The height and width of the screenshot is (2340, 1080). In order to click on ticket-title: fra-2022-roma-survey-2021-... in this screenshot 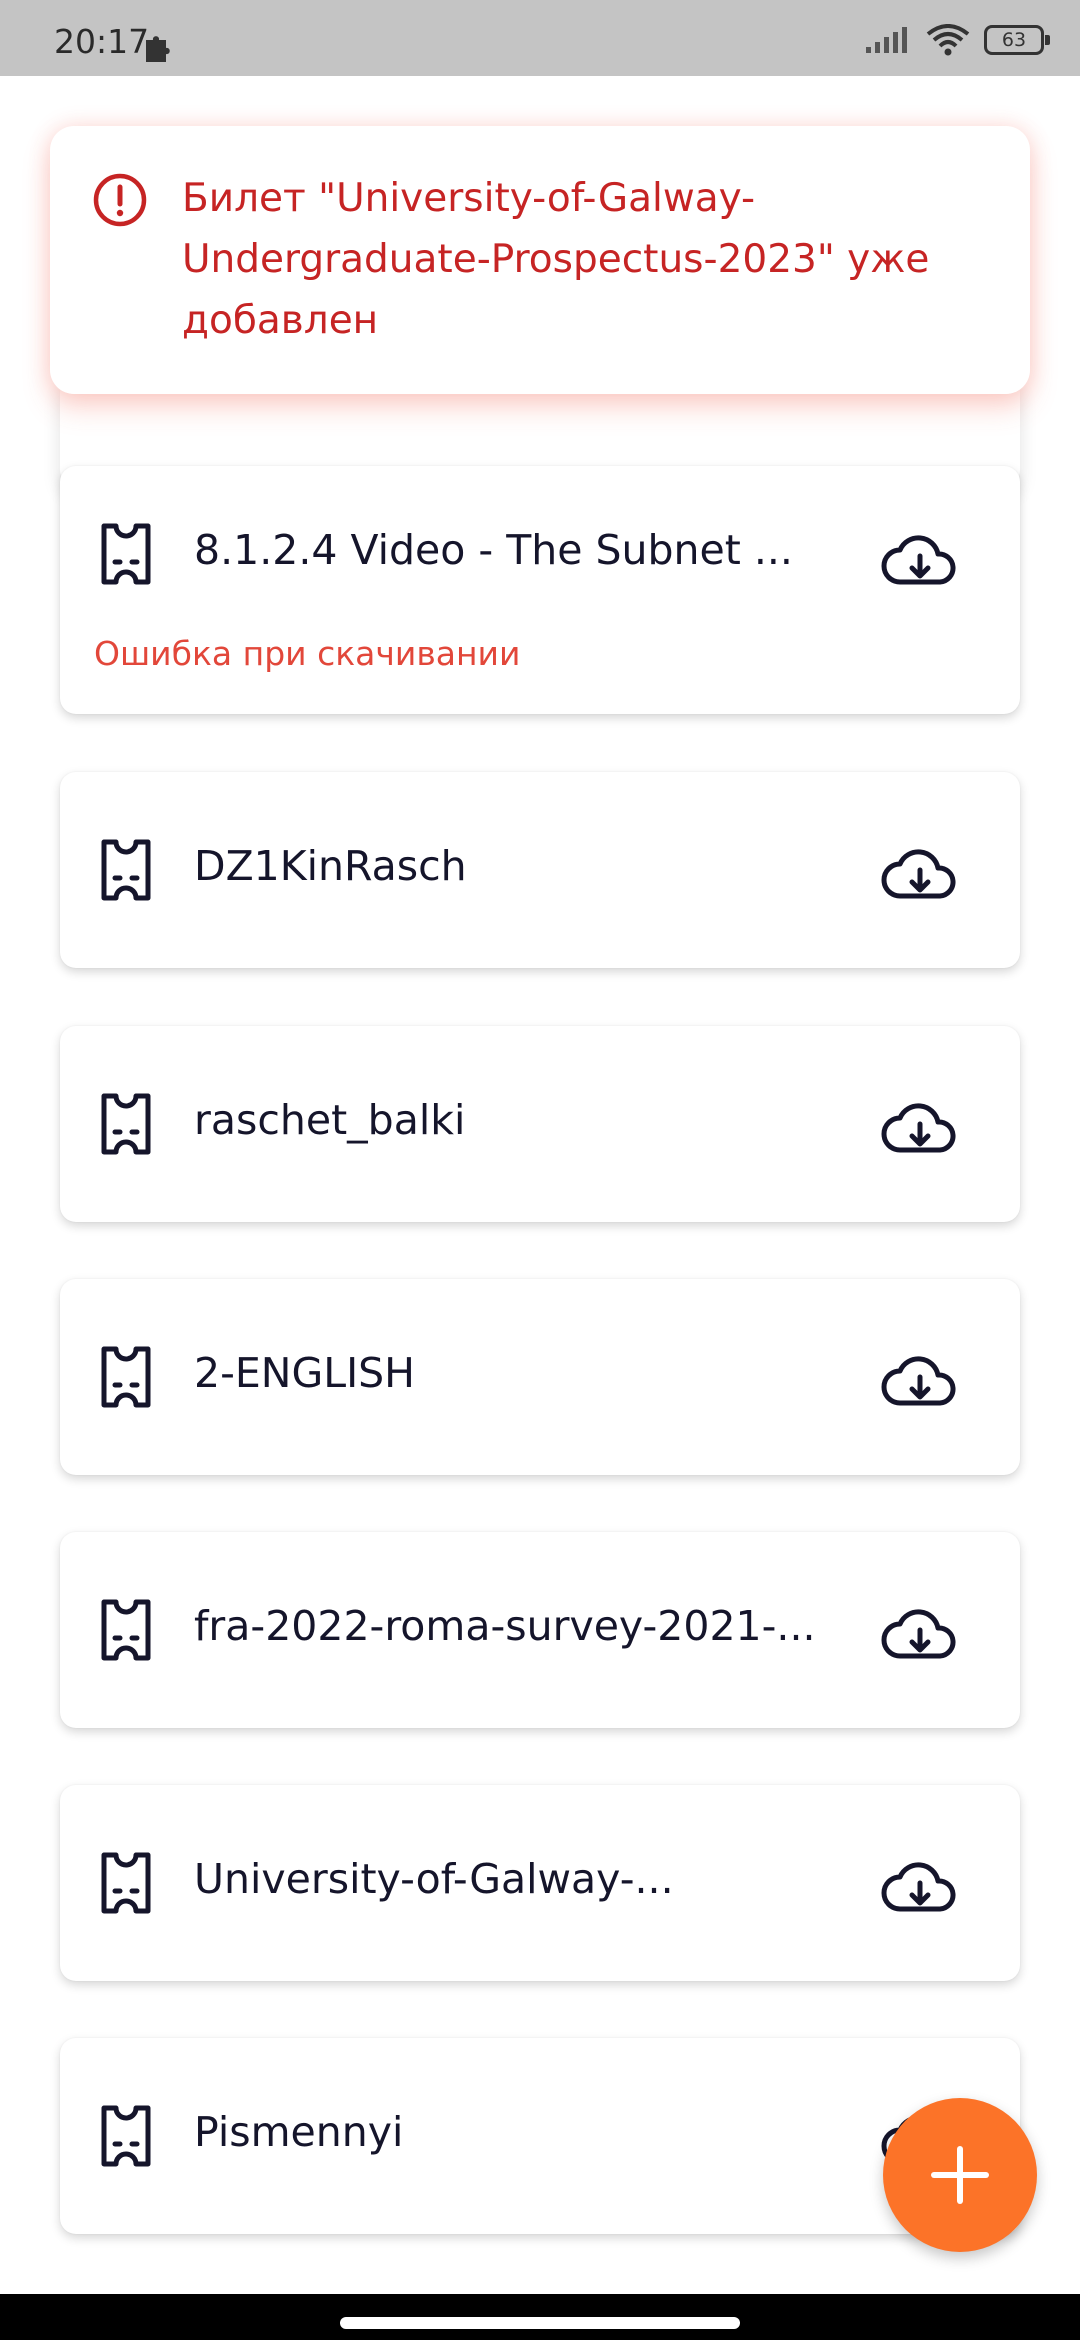, I will do `click(505, 1626)`.